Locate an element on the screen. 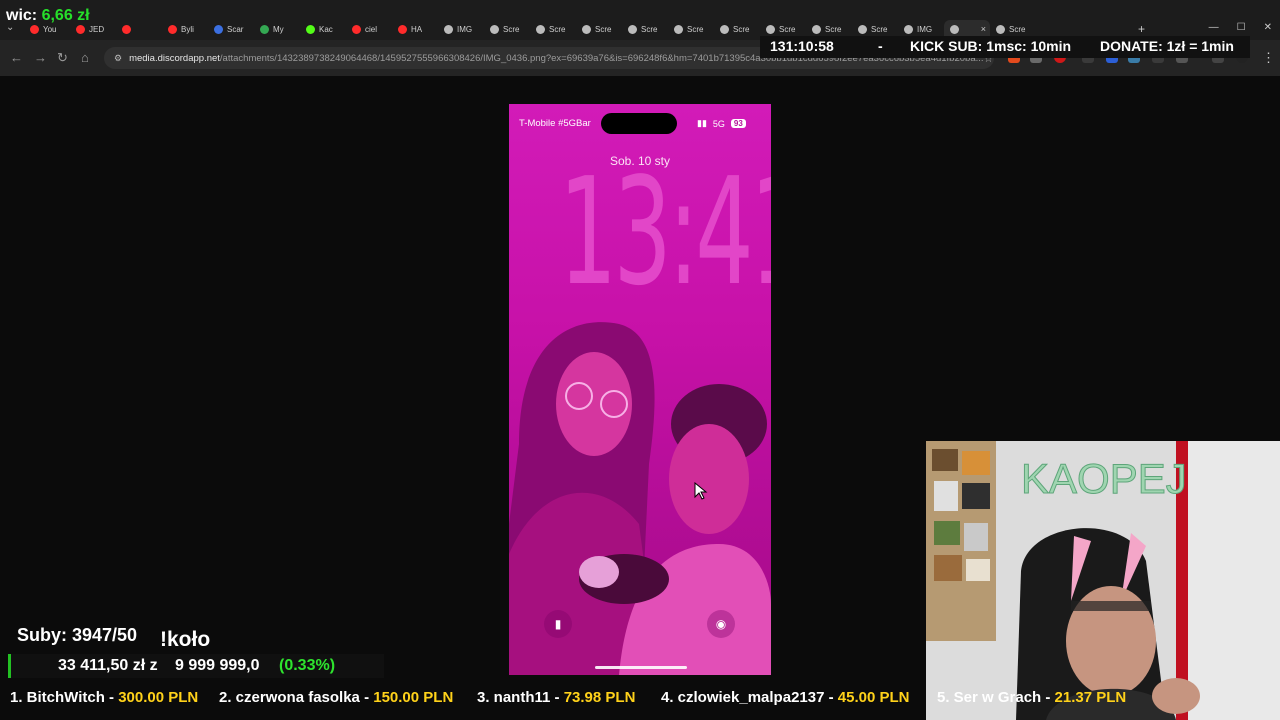 This screenshot has height=720, width=1280. browser-tab-label: You is located at coordinates (50, 29).